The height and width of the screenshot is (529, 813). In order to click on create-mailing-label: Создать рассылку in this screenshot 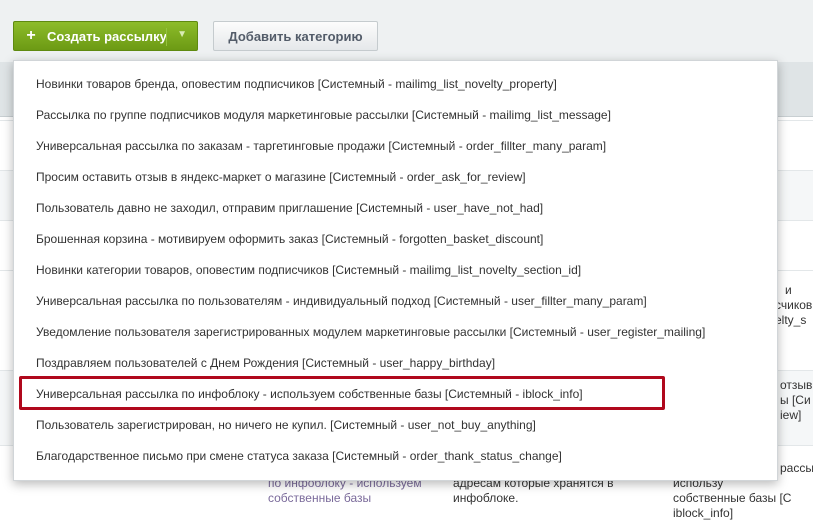, I will do `click(107, 36)`.